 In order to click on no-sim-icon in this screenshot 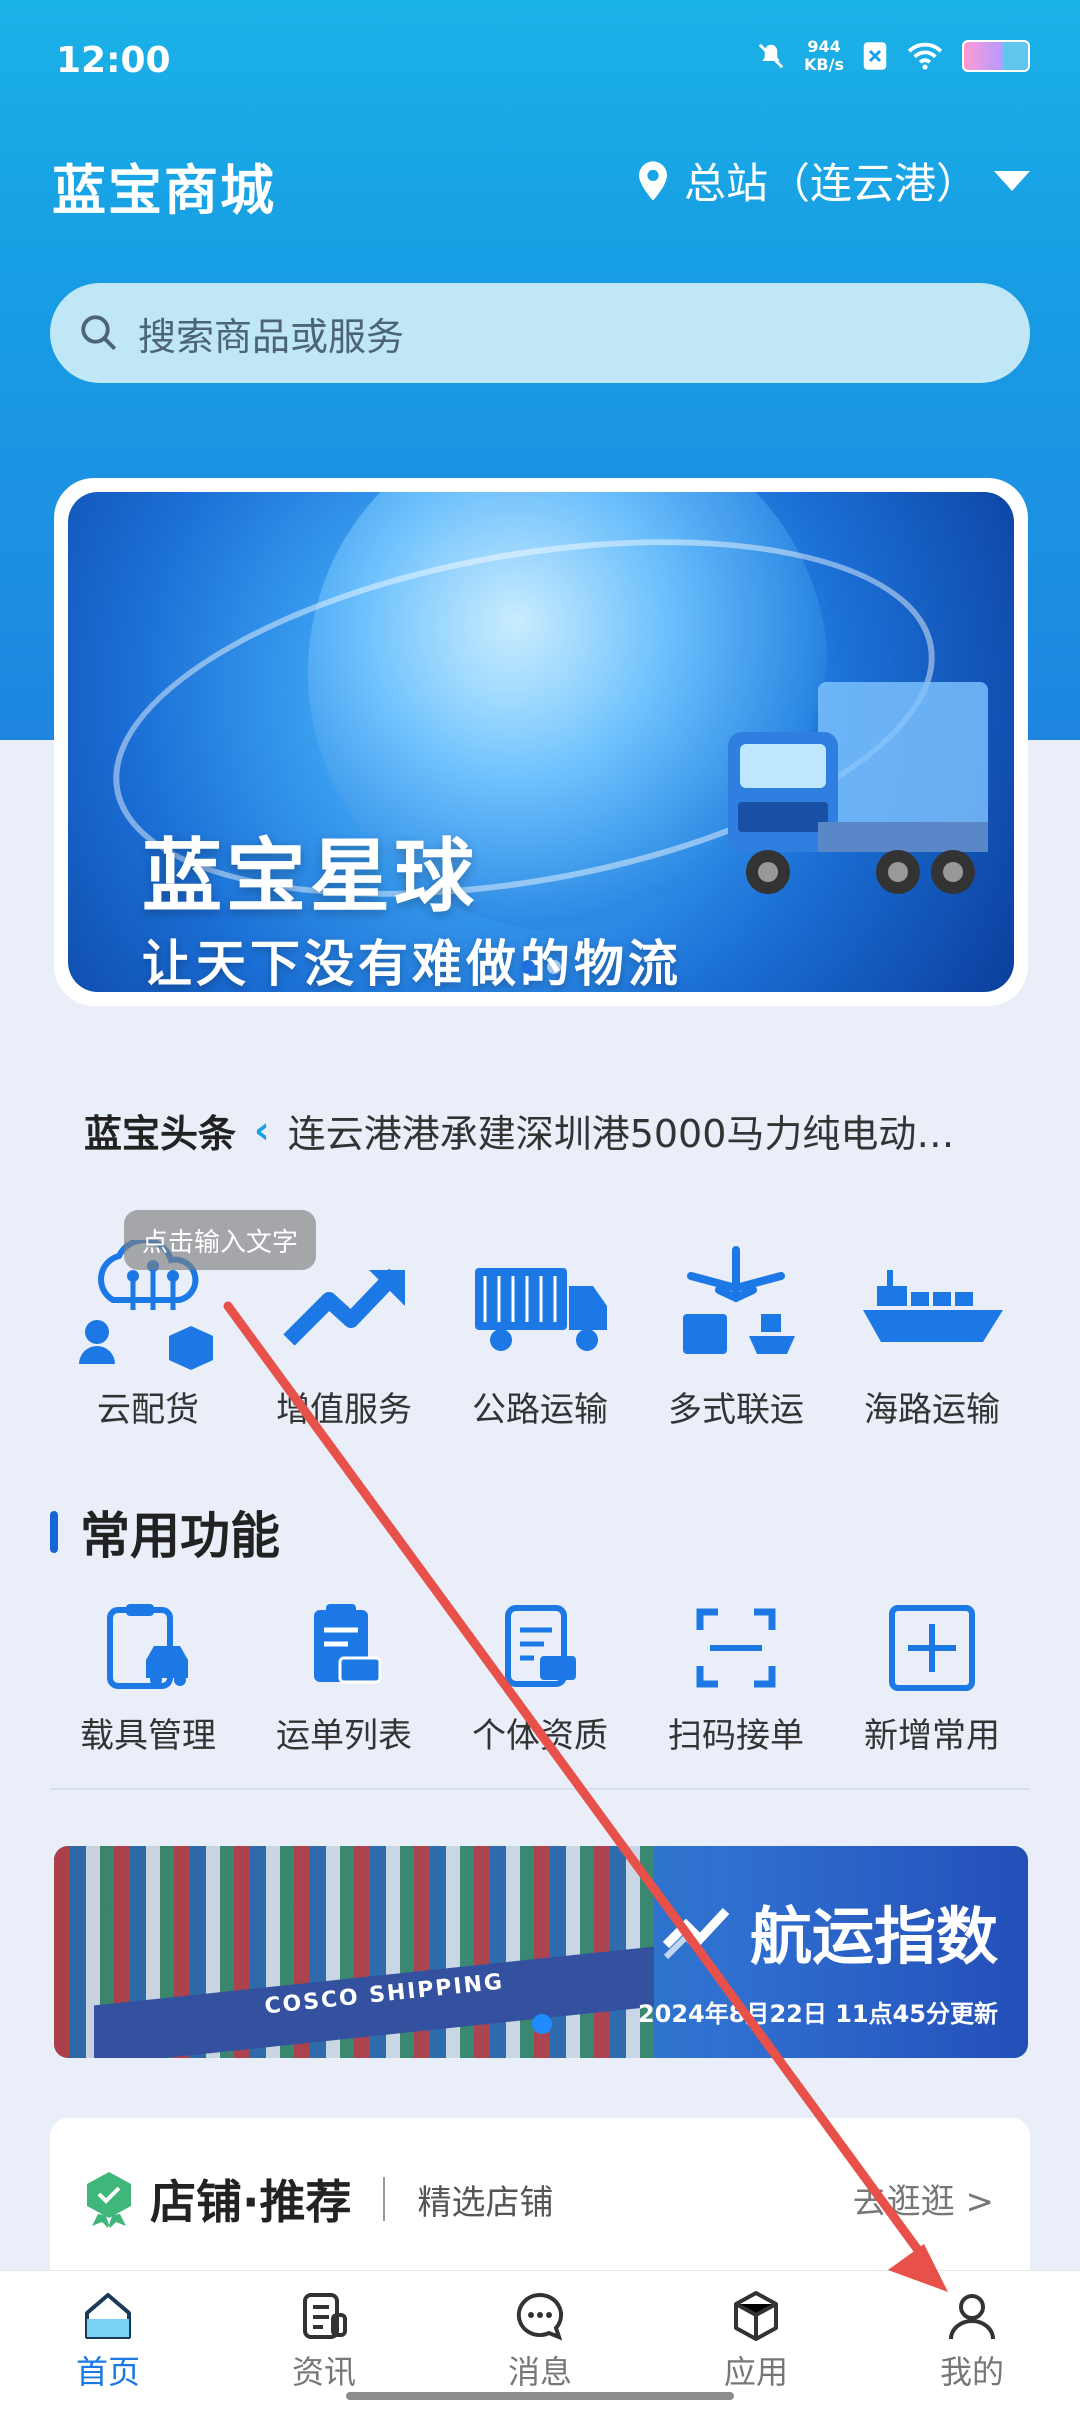, I will do `click(875, 56)`.